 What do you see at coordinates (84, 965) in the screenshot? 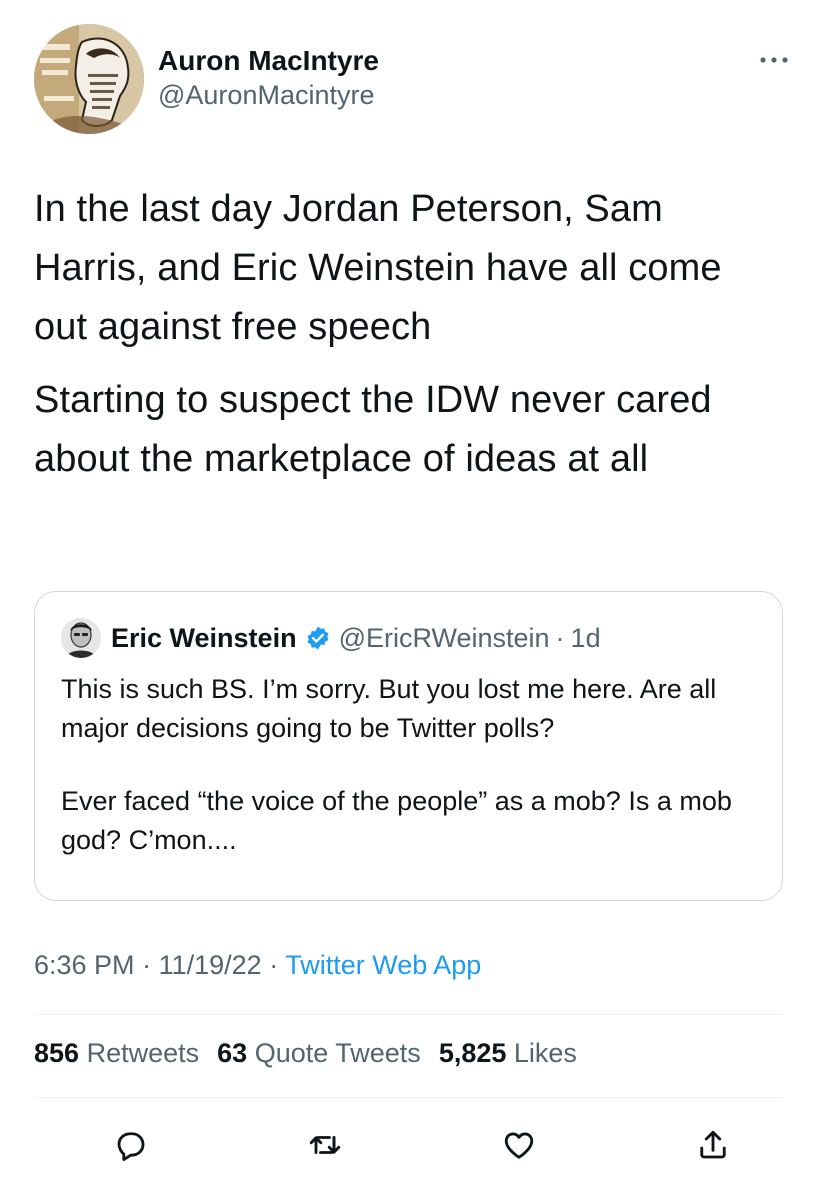
I see `tweet-time: 6:36 PM` at bounding box center [84, 965].